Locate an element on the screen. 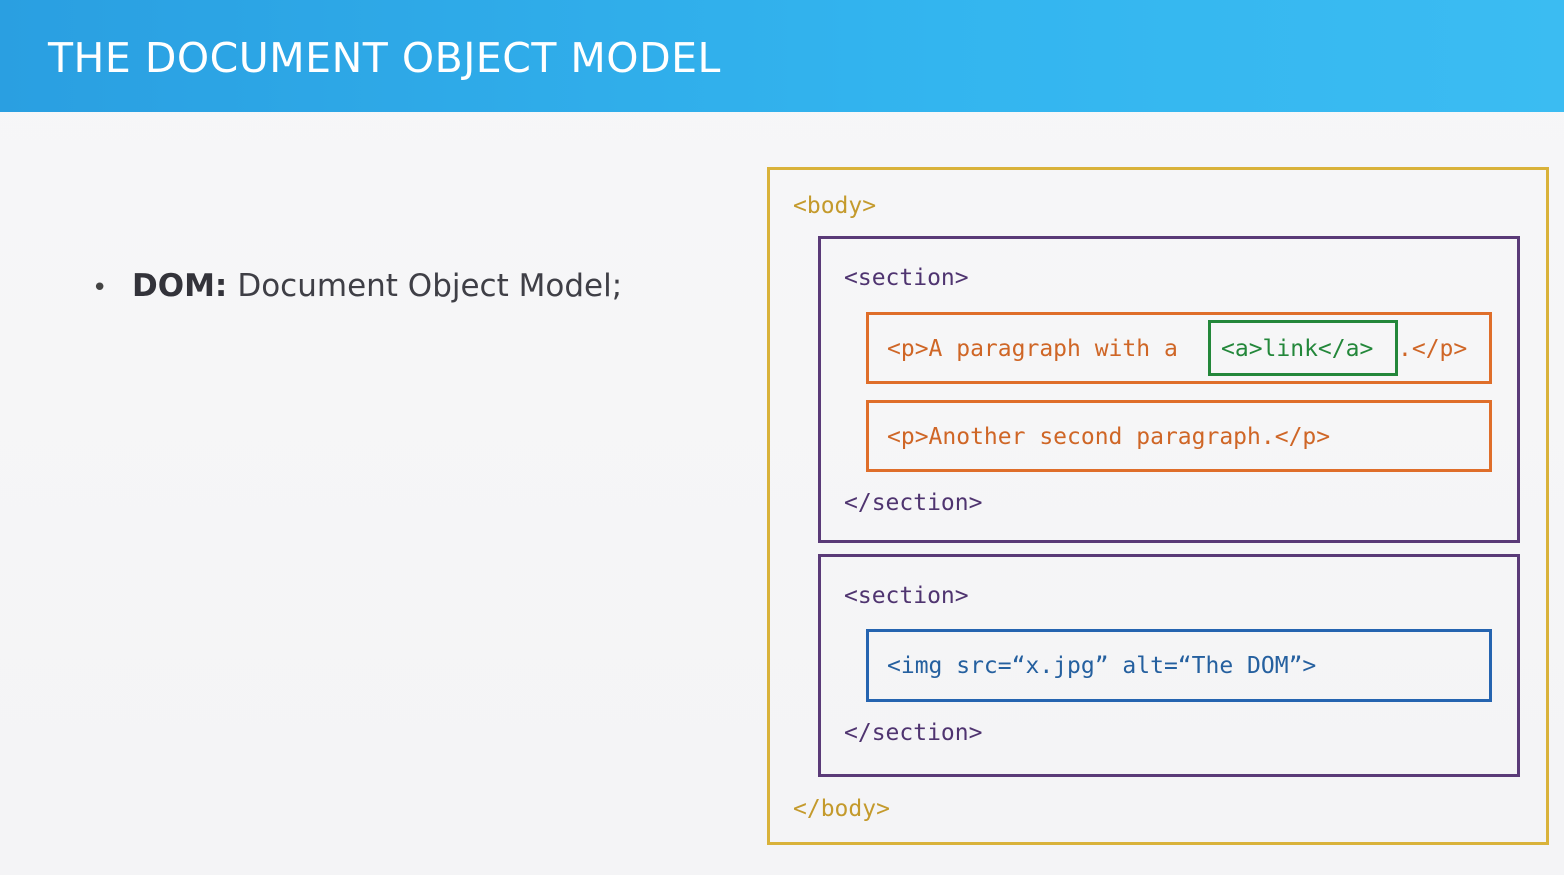 Image resolution: width=1564 pixels, height=875 pixels. section1-close-tag: </section> is located at coordinates (913, 503).